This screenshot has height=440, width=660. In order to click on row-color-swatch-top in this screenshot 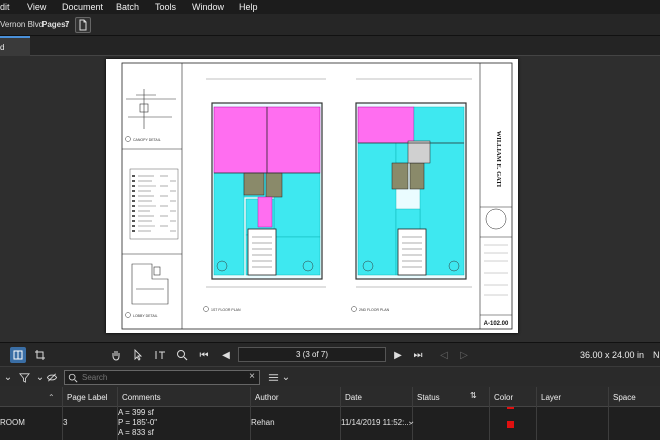, I will do `click(510, 408)`.